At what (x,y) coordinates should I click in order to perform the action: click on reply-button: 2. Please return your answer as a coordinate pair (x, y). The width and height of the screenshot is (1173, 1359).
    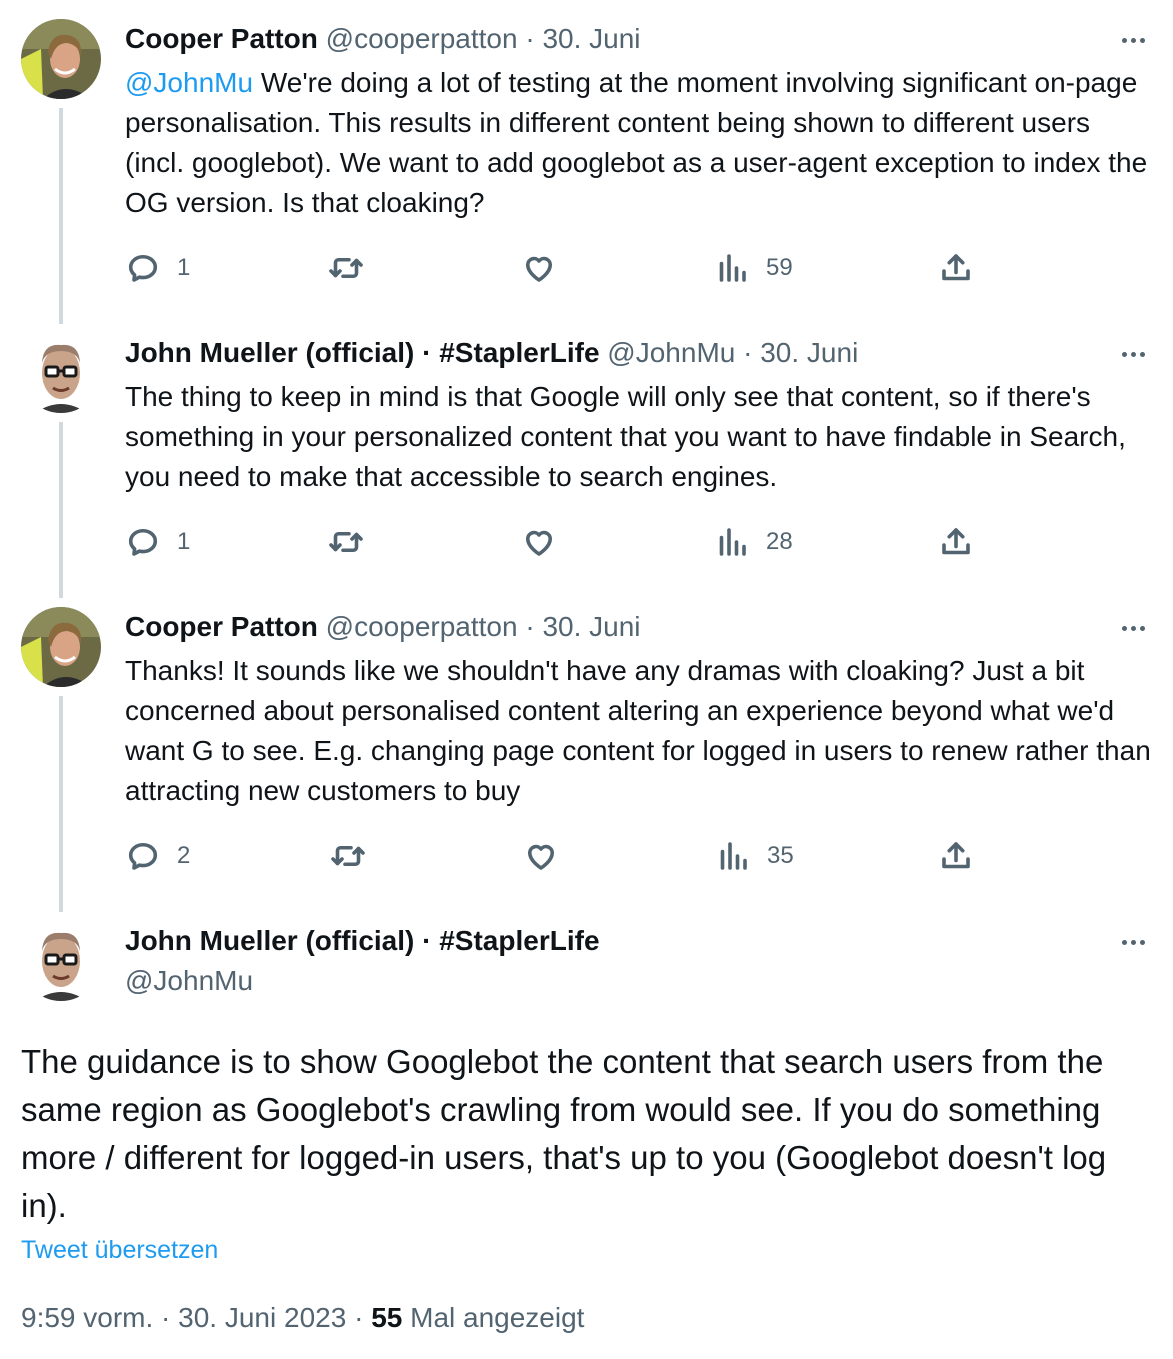
    Looking at the image, I should click on (157, 856).